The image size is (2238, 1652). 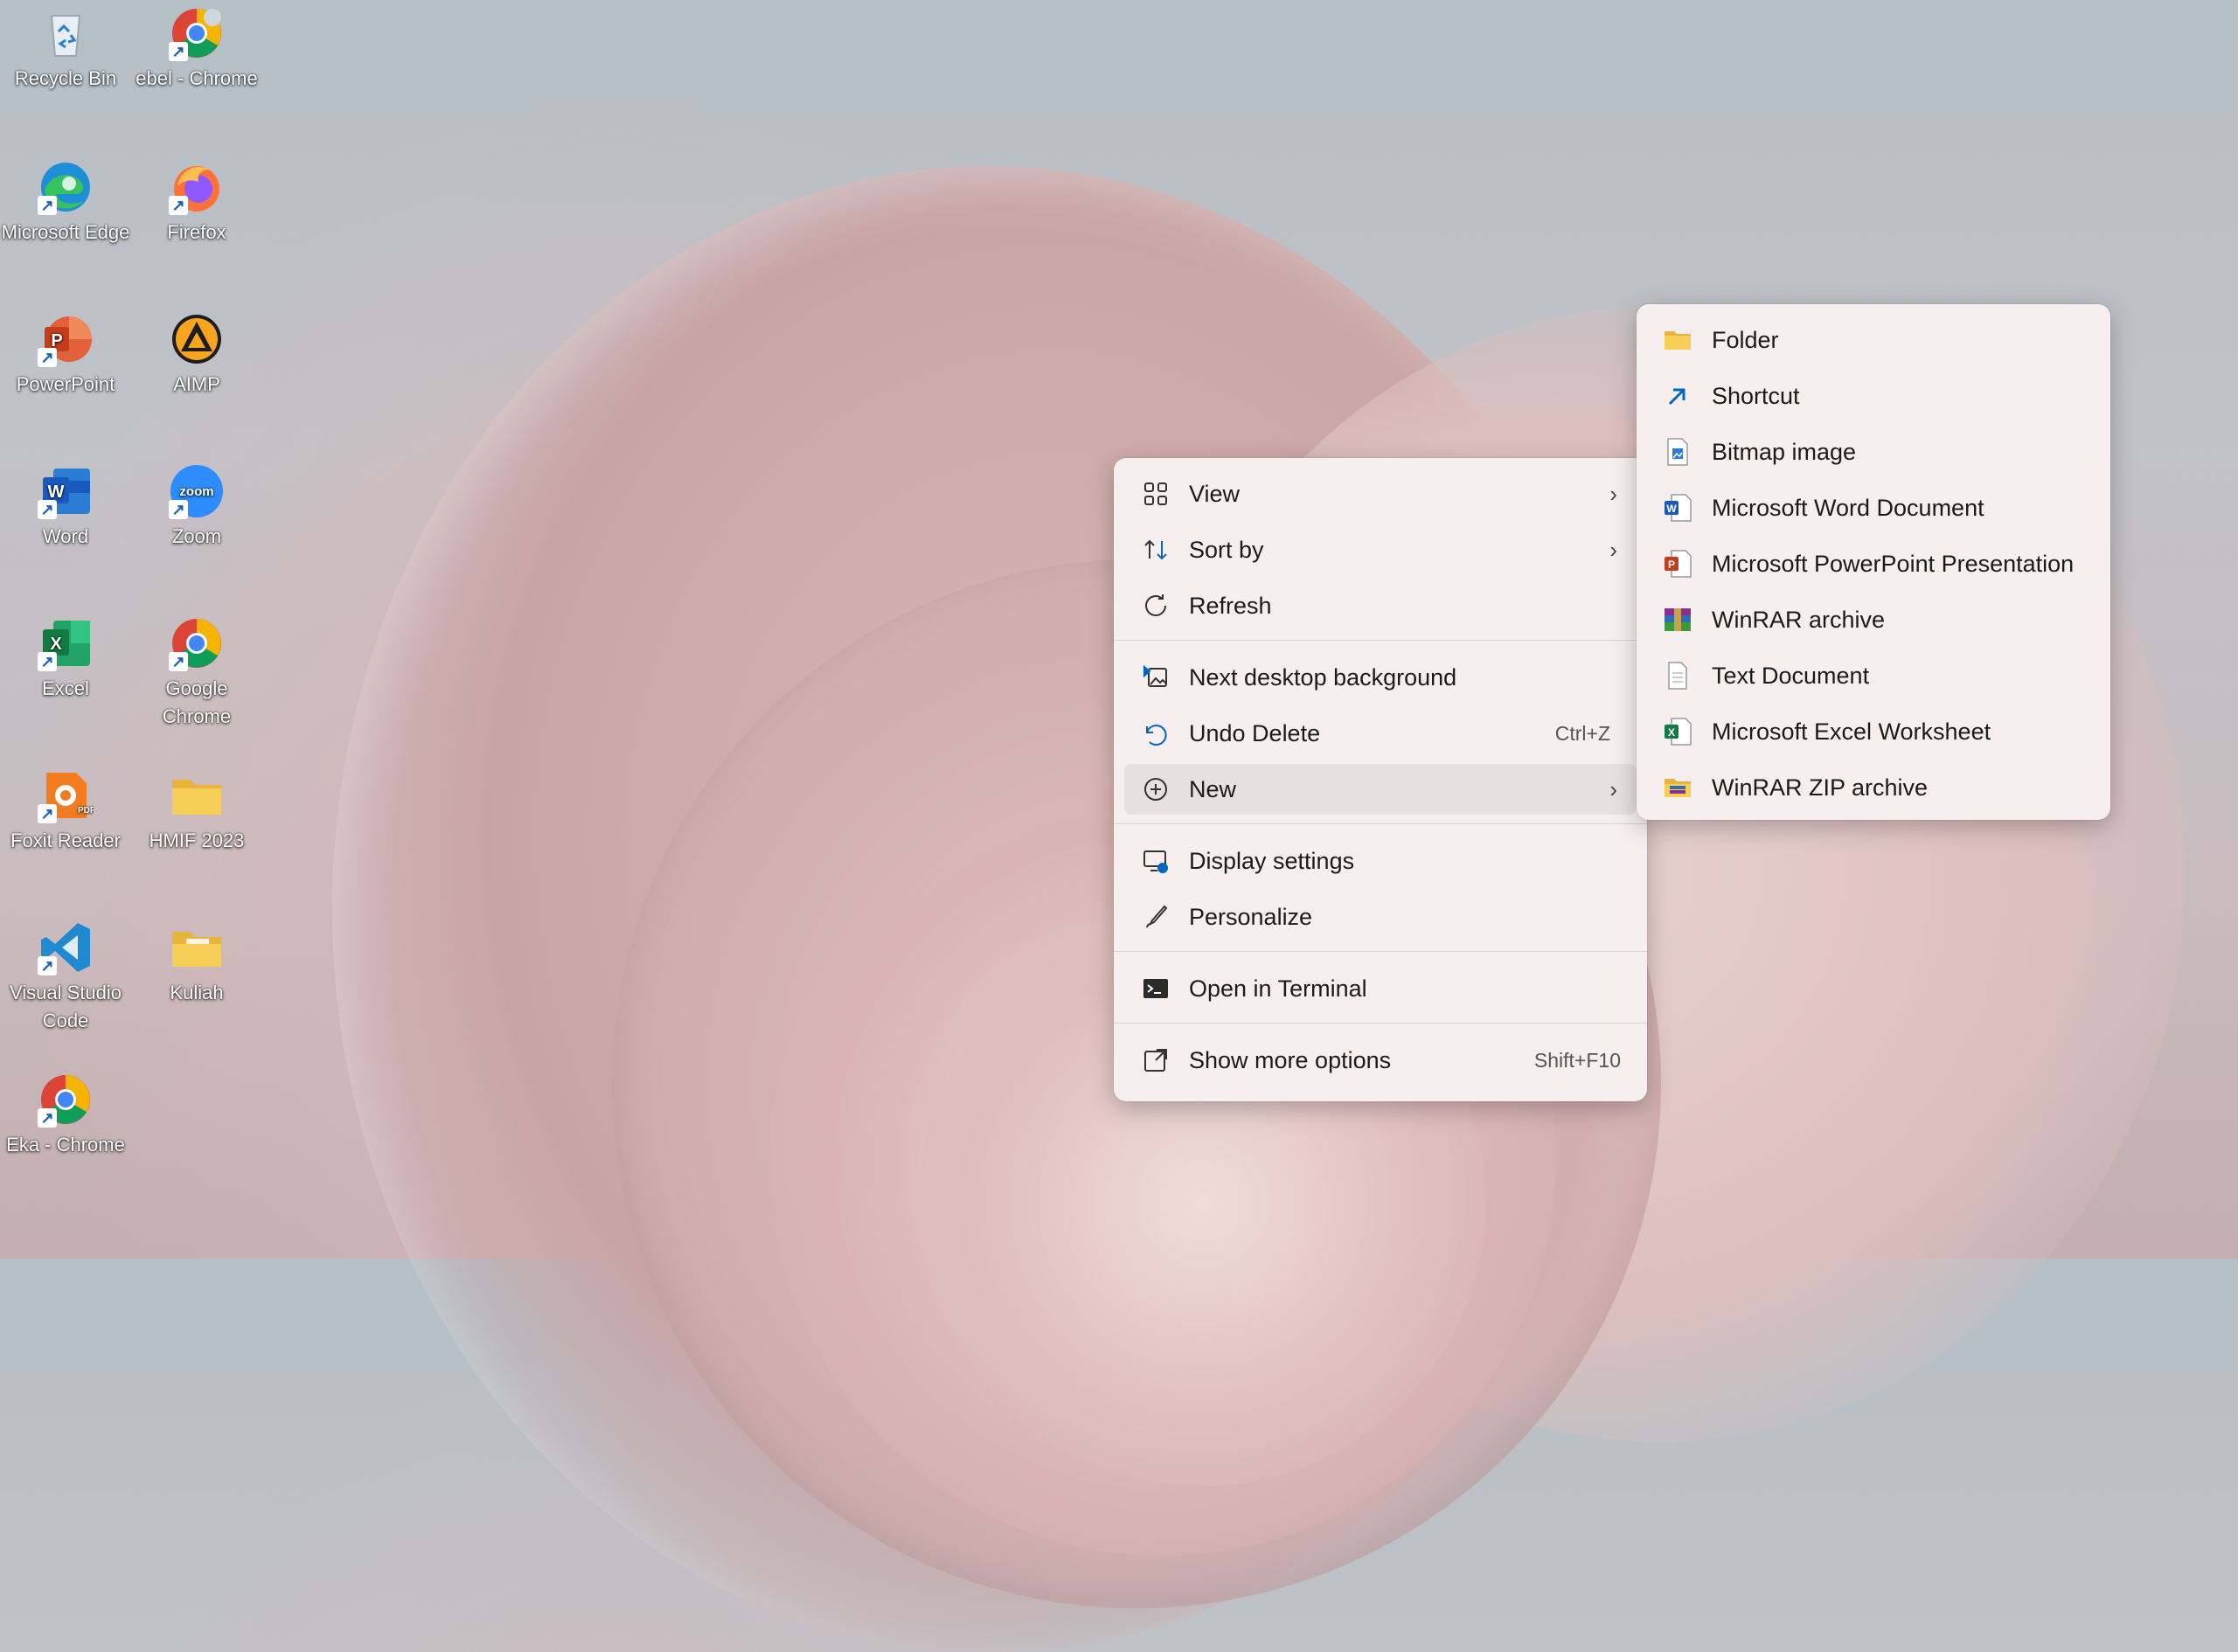 What do you see at coordinates (1155, 988) in the screenshot?
I see `terminal-icon` at bounding box center [1155, 988].